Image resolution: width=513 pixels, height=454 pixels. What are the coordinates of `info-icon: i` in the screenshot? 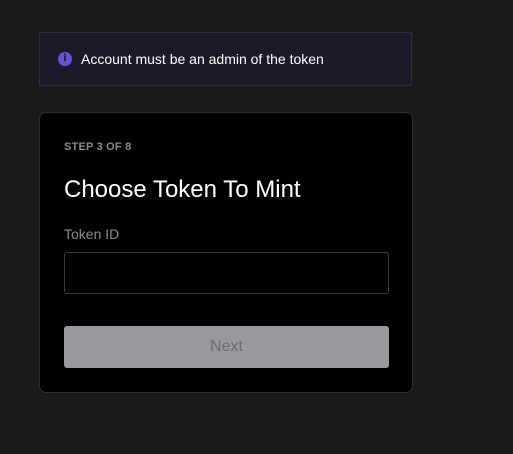 It's located at (65, 59).